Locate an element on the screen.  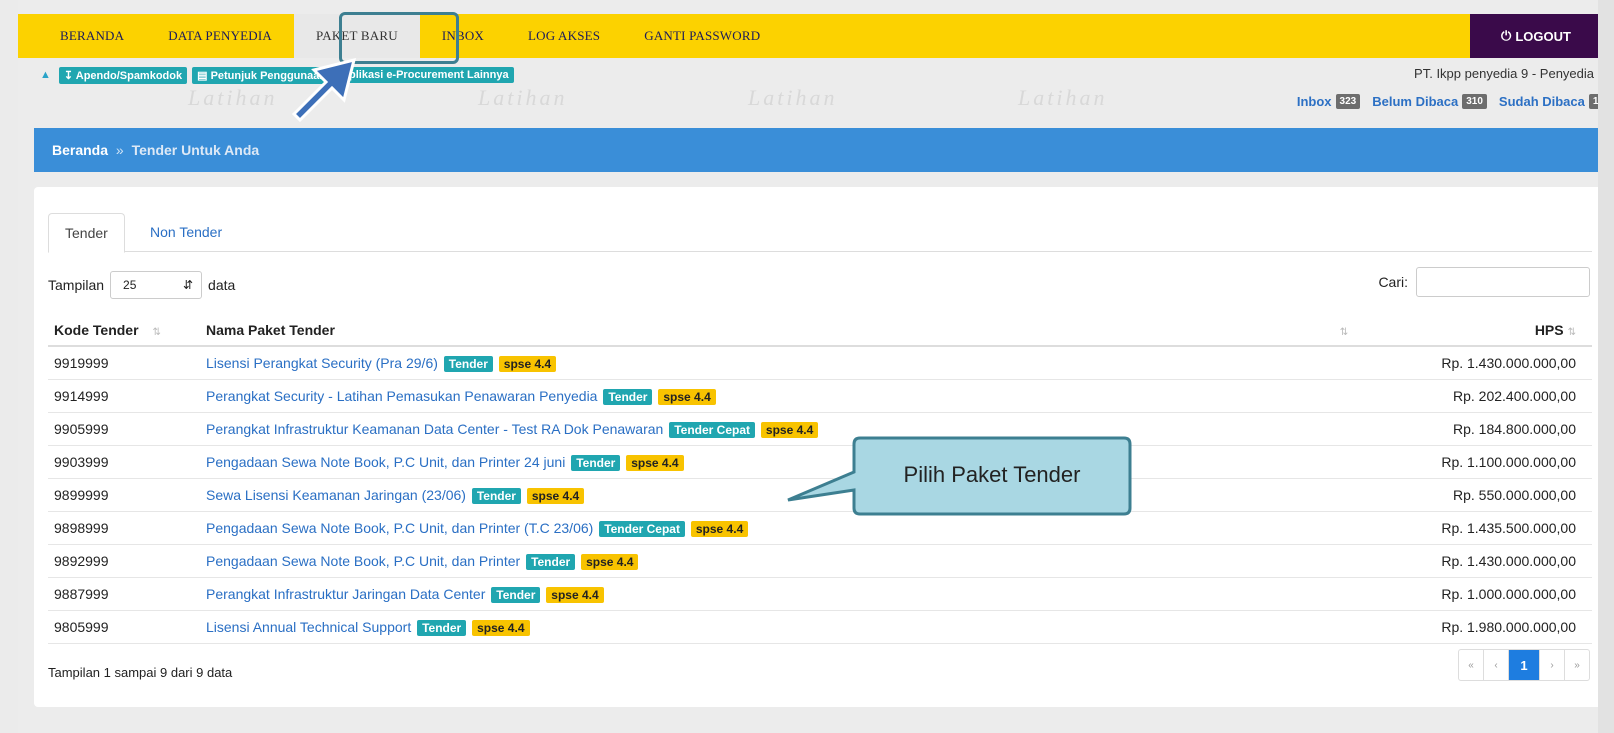
table-header-row: Kode Tender ⇅ Nama Paket Tender ⇅ HPS ⇅ is located at coordinates (820, 331).